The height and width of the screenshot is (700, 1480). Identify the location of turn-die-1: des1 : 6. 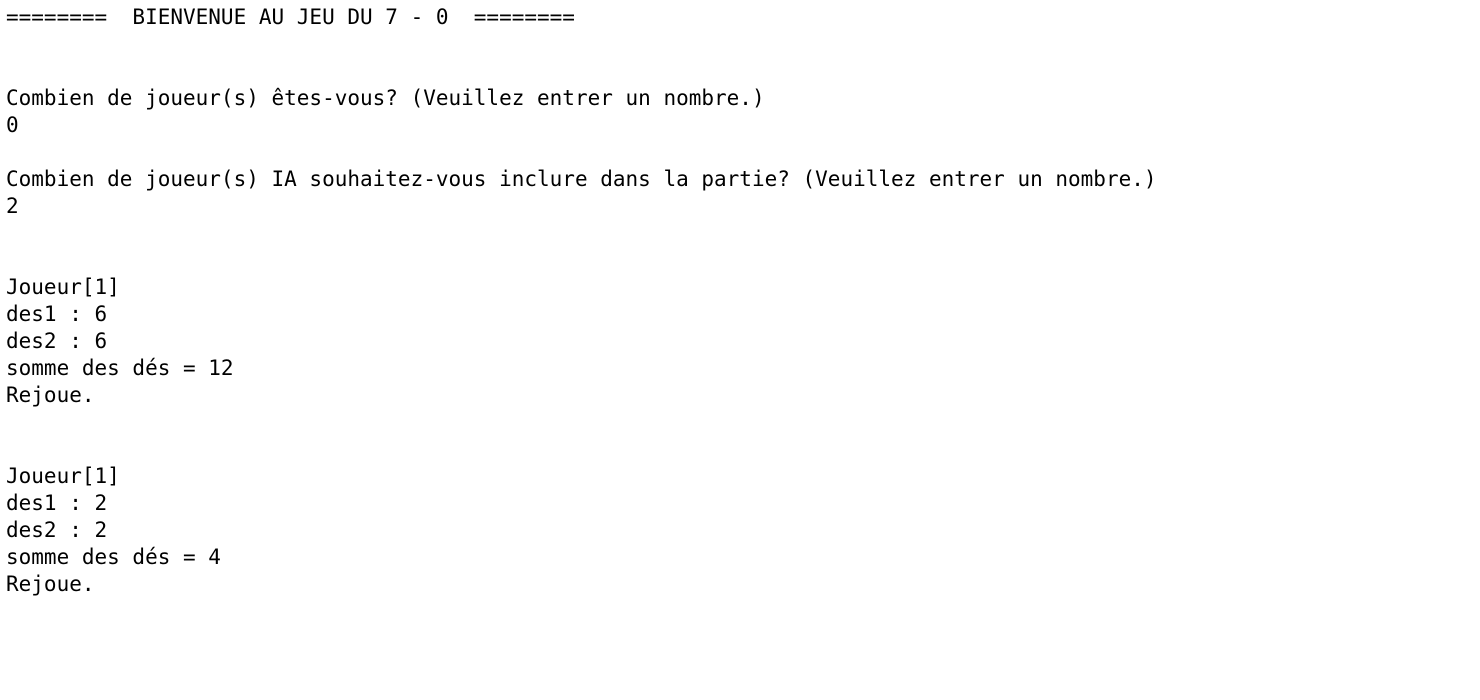
(57, 314).